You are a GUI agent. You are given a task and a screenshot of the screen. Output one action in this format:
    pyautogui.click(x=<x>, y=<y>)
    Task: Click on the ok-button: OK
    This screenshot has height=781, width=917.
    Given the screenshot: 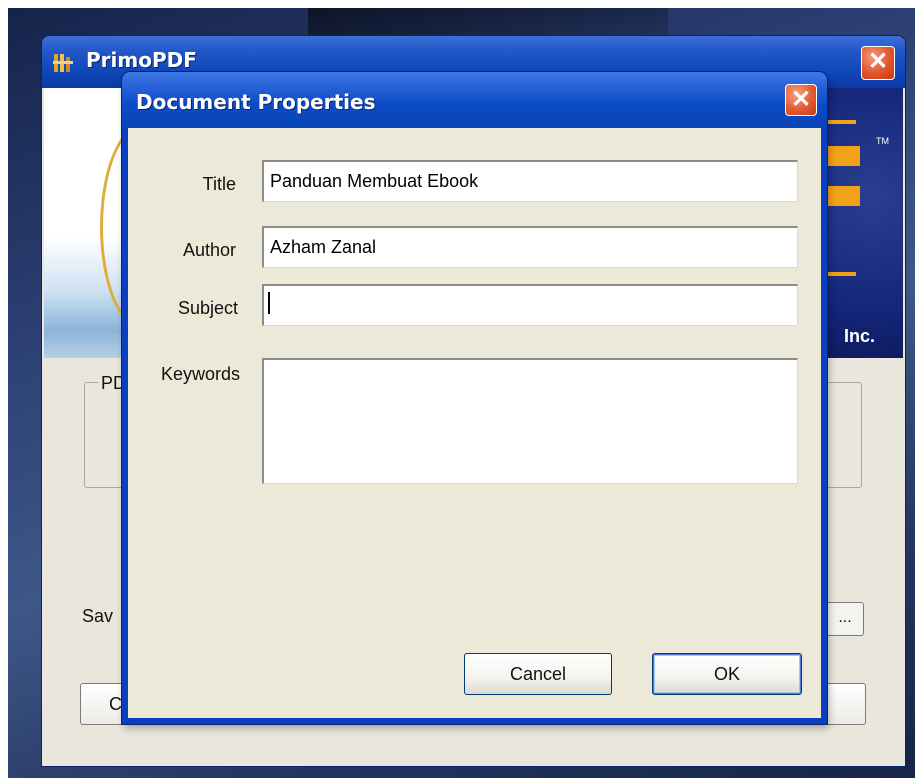 What is the action you would take?
    pyautogui.click(x=727, y=674)
    